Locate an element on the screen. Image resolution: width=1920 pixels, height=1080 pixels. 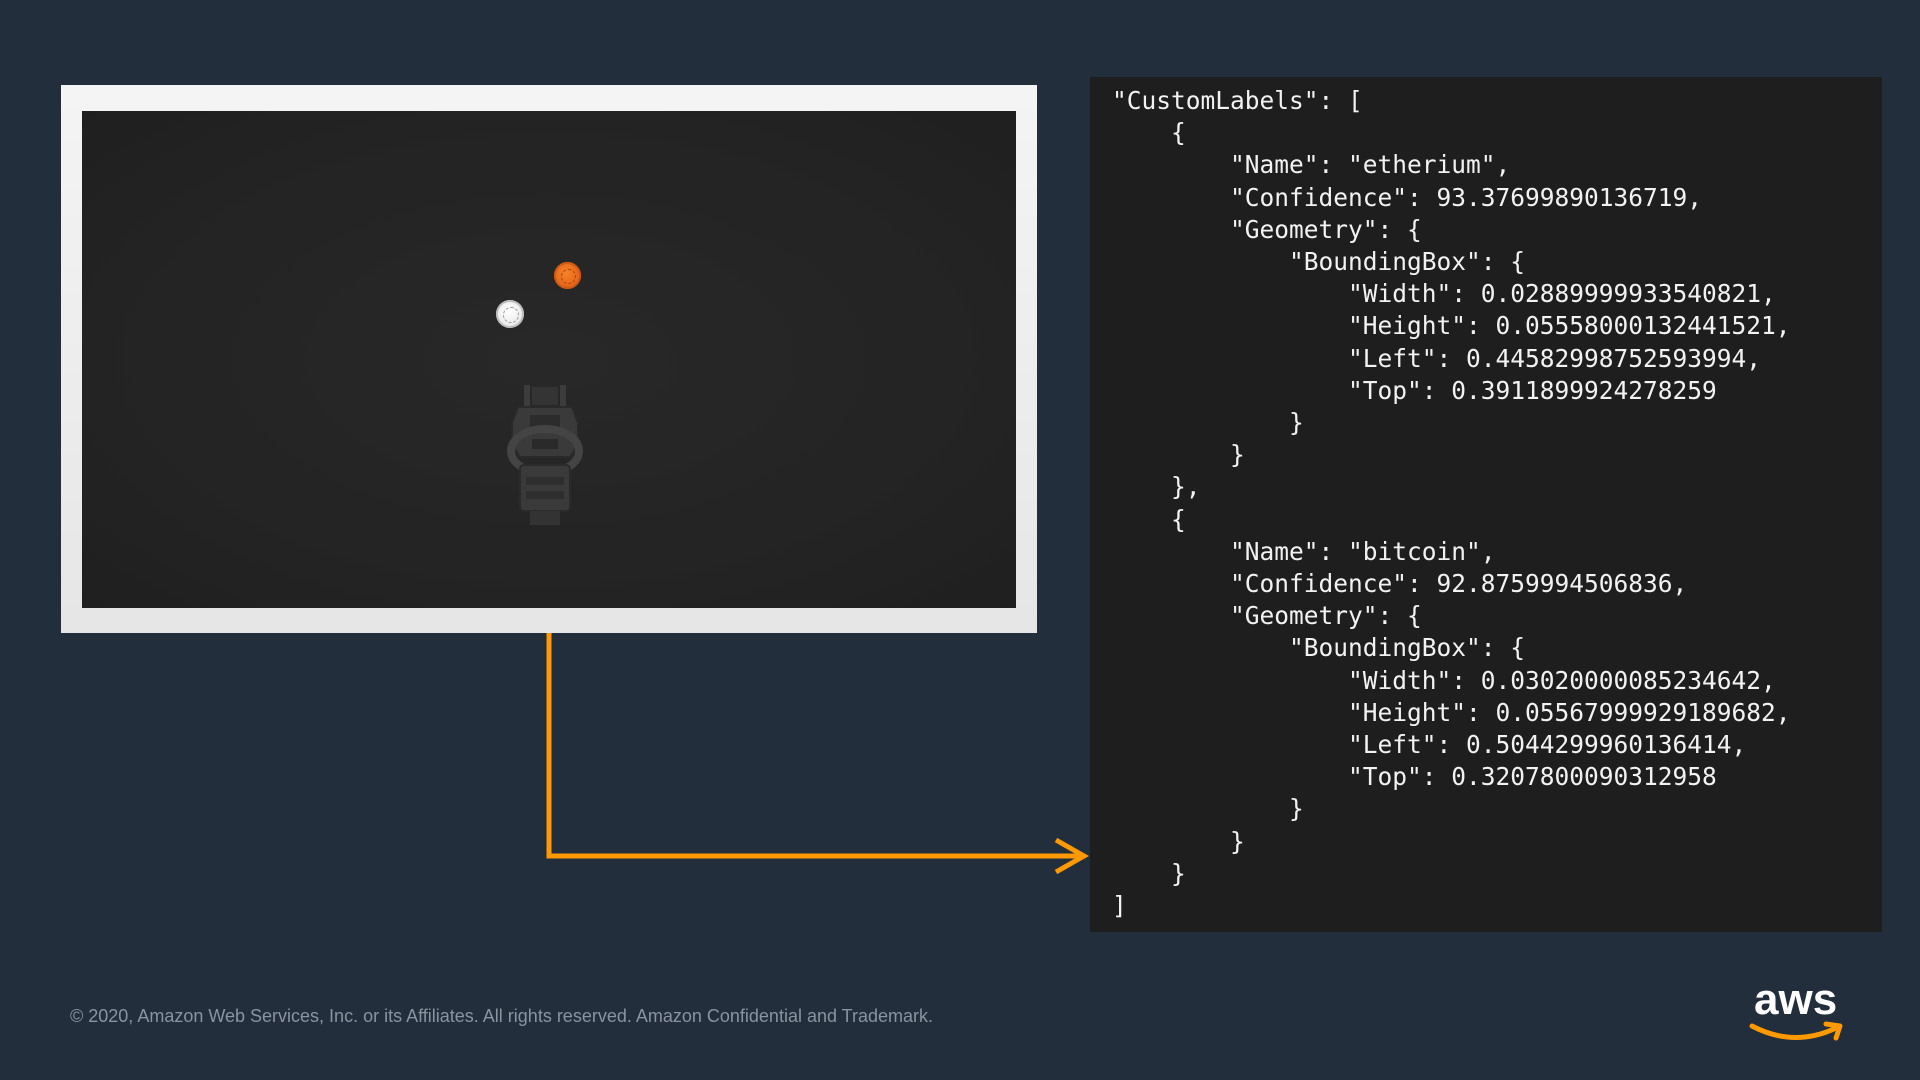
robot-car-icon is located at coordinates (545, 455).